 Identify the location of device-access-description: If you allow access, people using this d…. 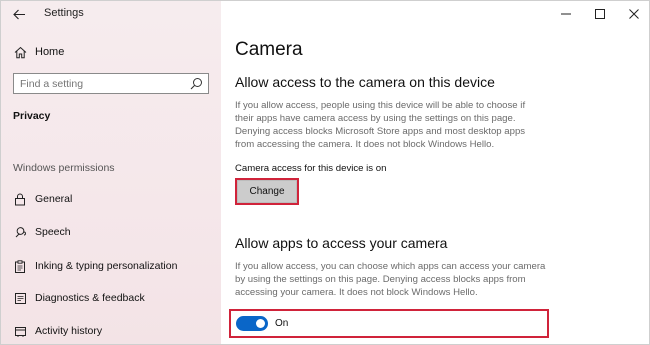
(415, 125).